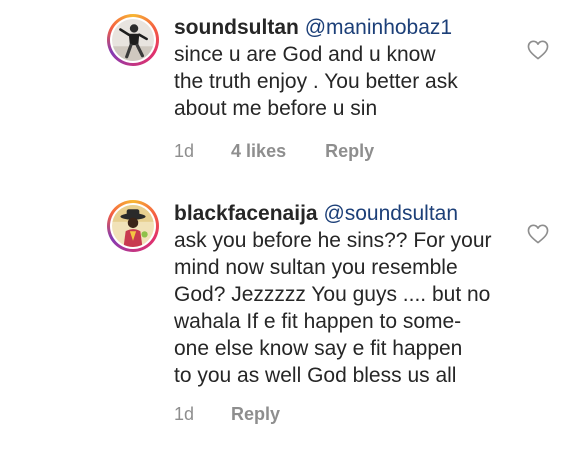 The width and height of the screenshot is (584, 450). What do you see at coordinates (236, 27) in the screenshot?
I see `comment-username: soundsultan` at bounding box center [236, 27].